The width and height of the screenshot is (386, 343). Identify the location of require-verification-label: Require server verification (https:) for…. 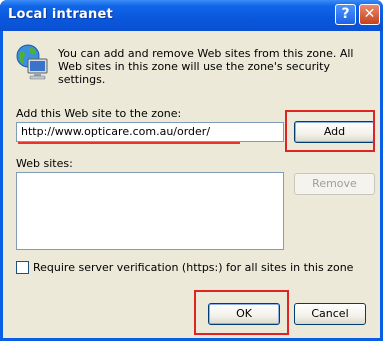
(193, 267).